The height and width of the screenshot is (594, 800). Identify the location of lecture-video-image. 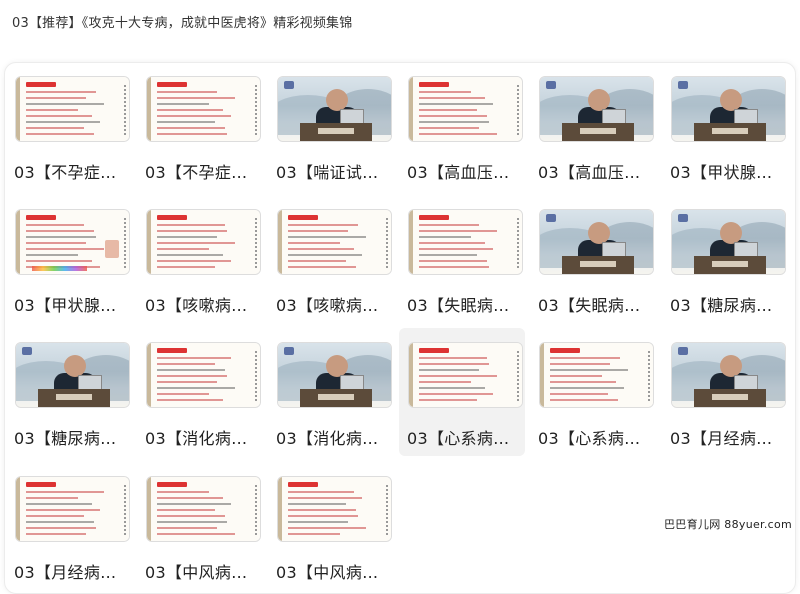
(728, 242).